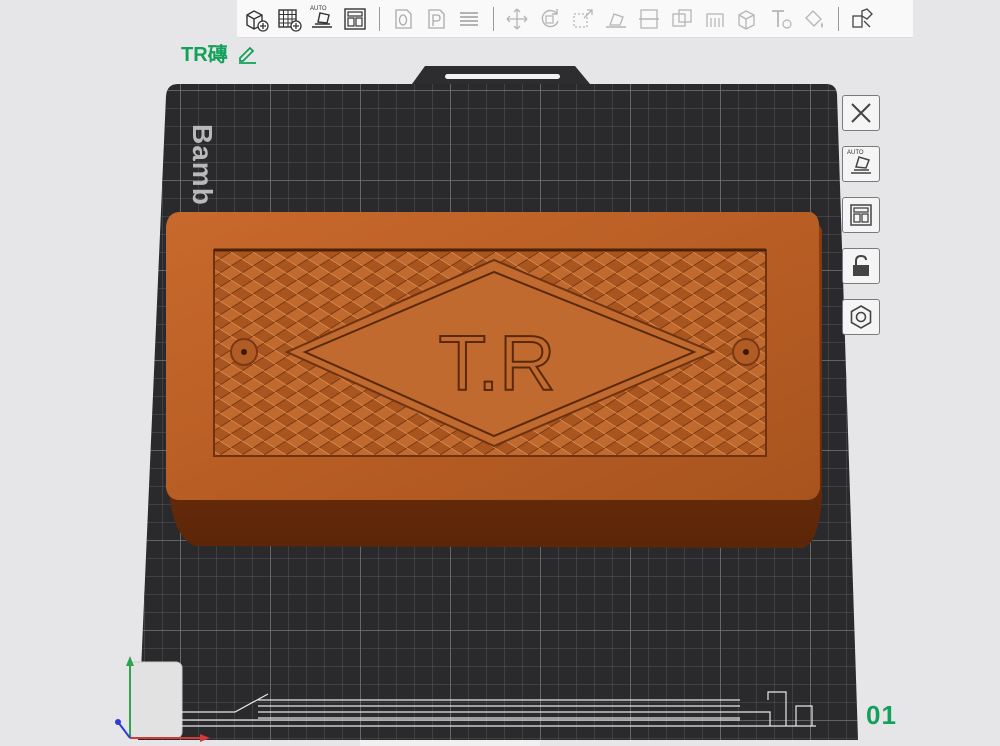 This screenshot has width=1000, height=746. I want to click on lay-on-face-icon, so click(616, 19).